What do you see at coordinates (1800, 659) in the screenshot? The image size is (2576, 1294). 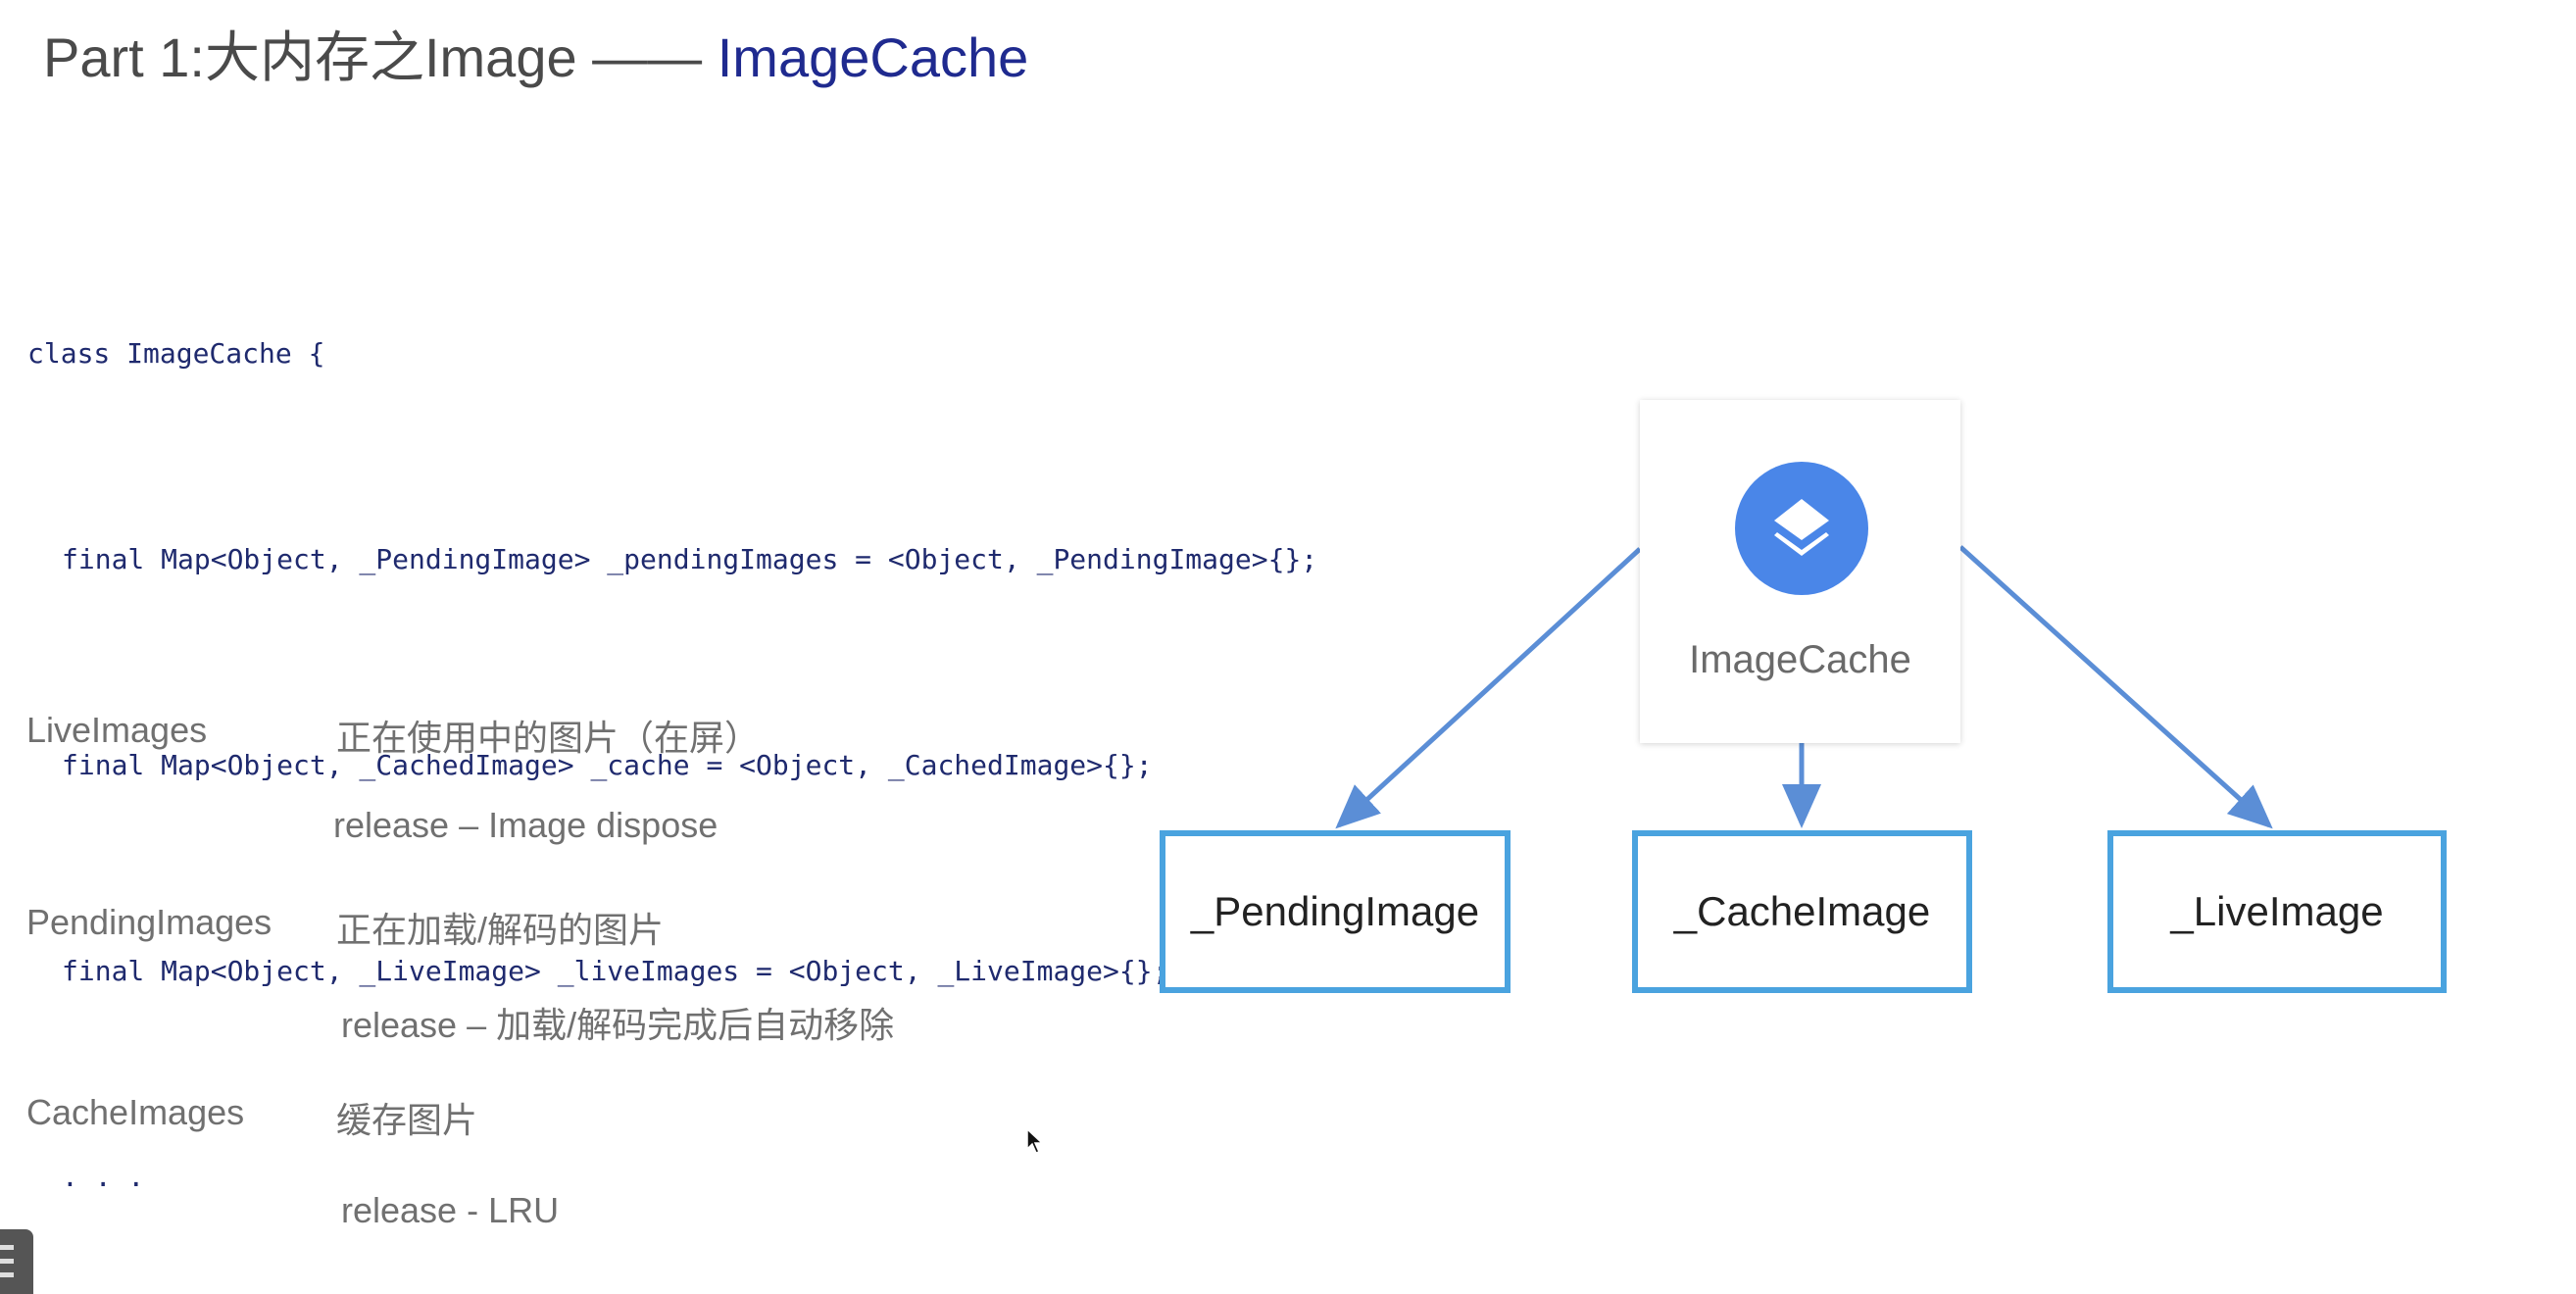 I see `imagecache-root-label: ImageCache` at bounding box center [1800, 659].